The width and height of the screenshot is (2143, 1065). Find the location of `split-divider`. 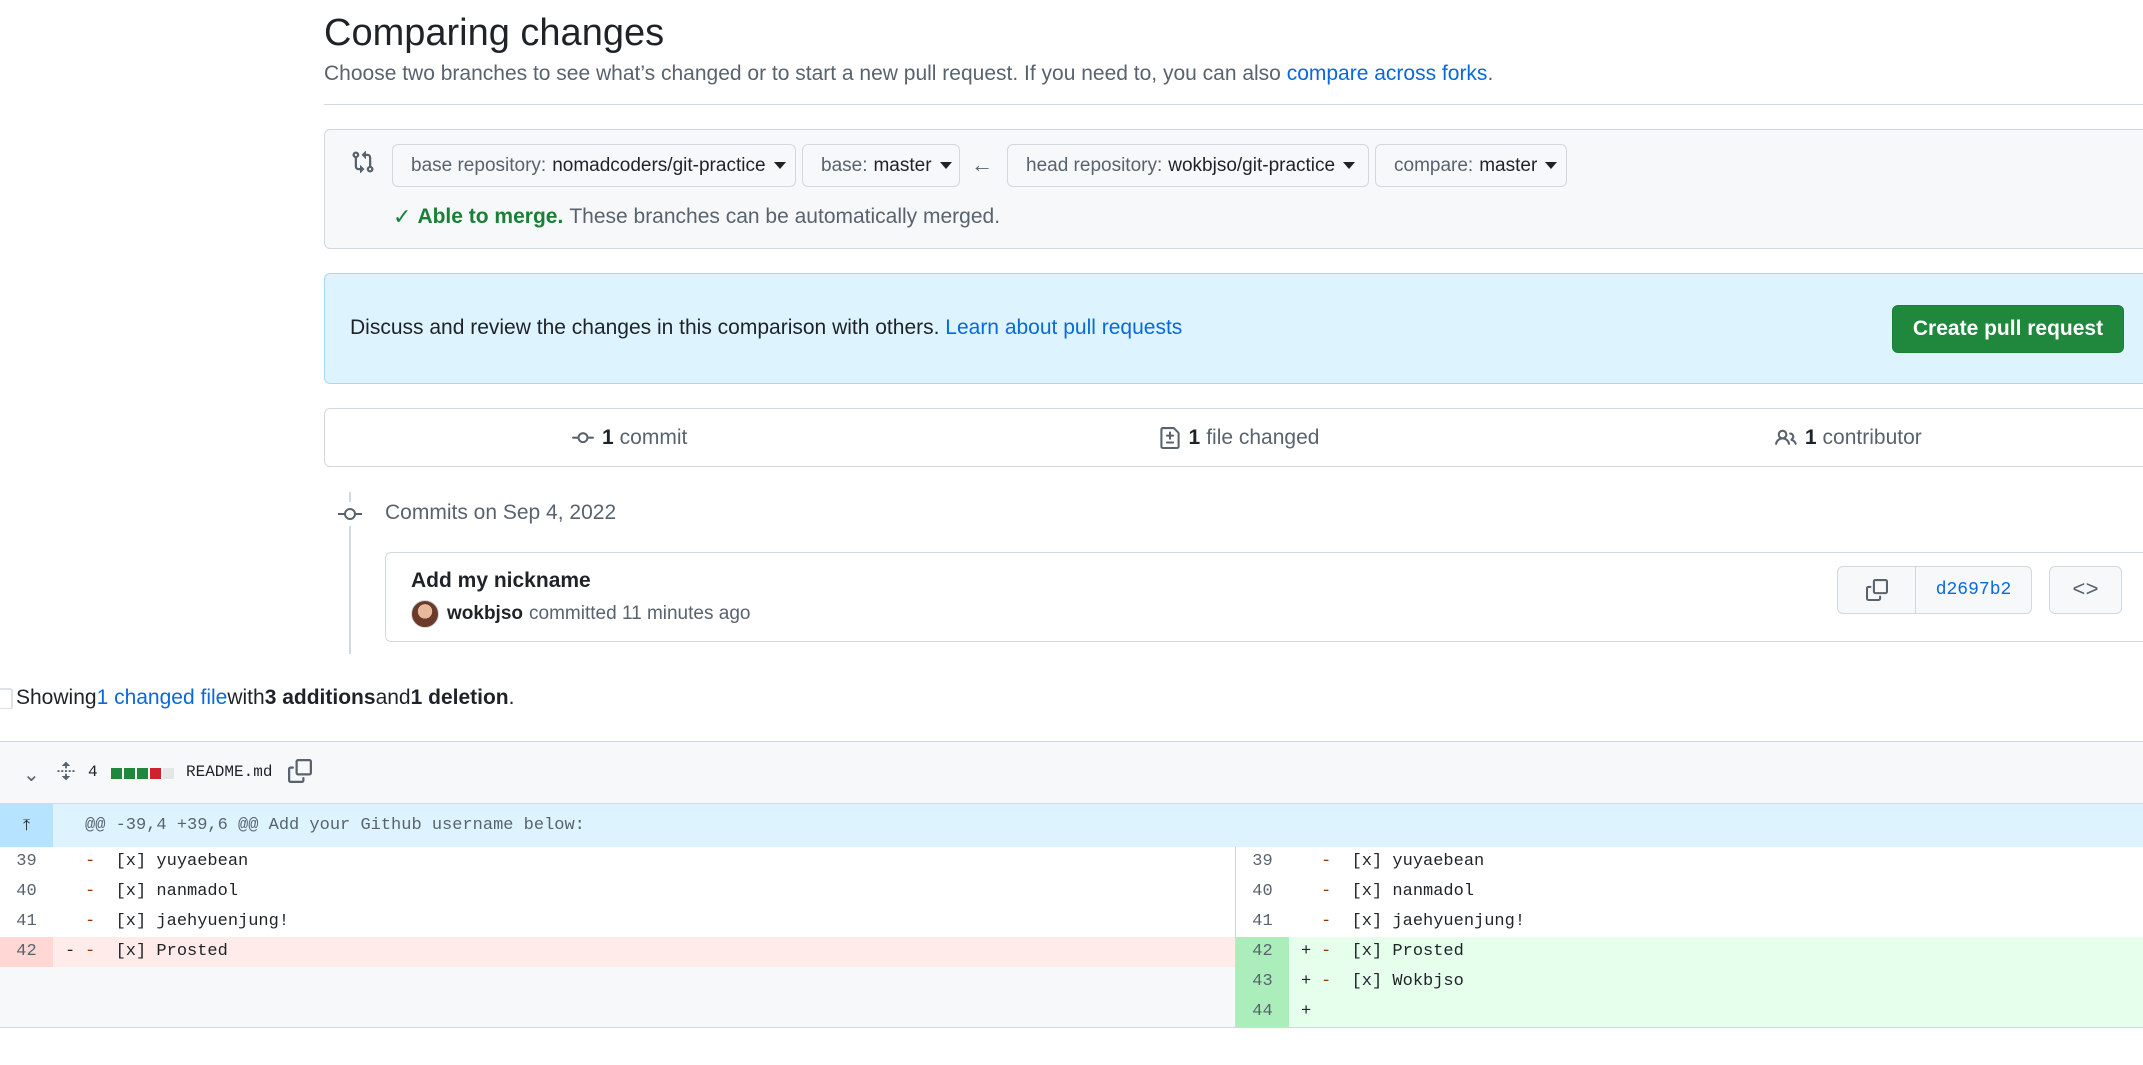

split-divider is located at coordinates (1235, 937).